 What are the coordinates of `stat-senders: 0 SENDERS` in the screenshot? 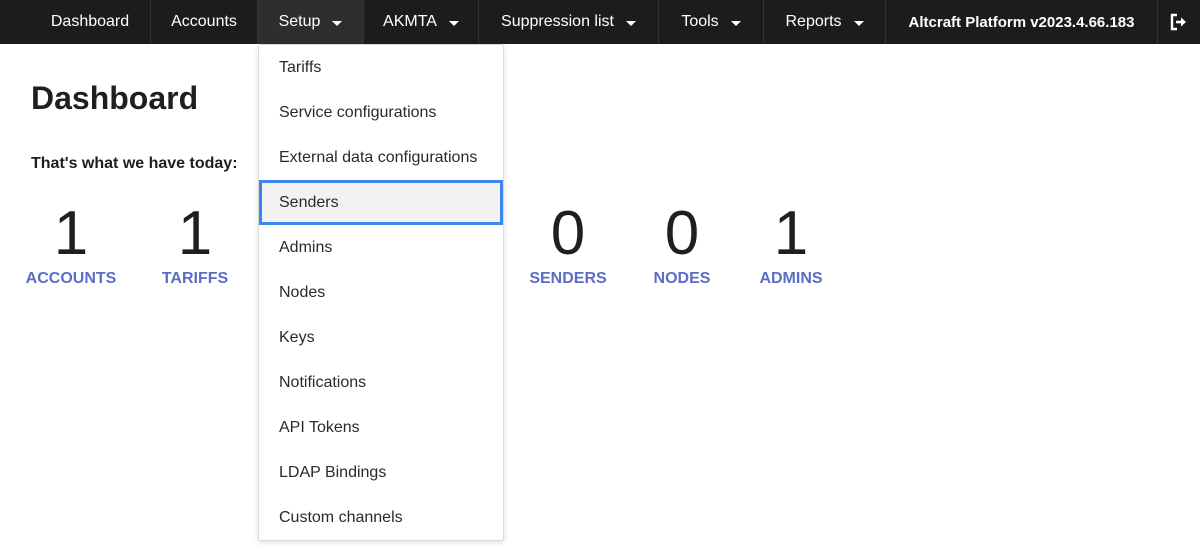 It's located at (568, 243).